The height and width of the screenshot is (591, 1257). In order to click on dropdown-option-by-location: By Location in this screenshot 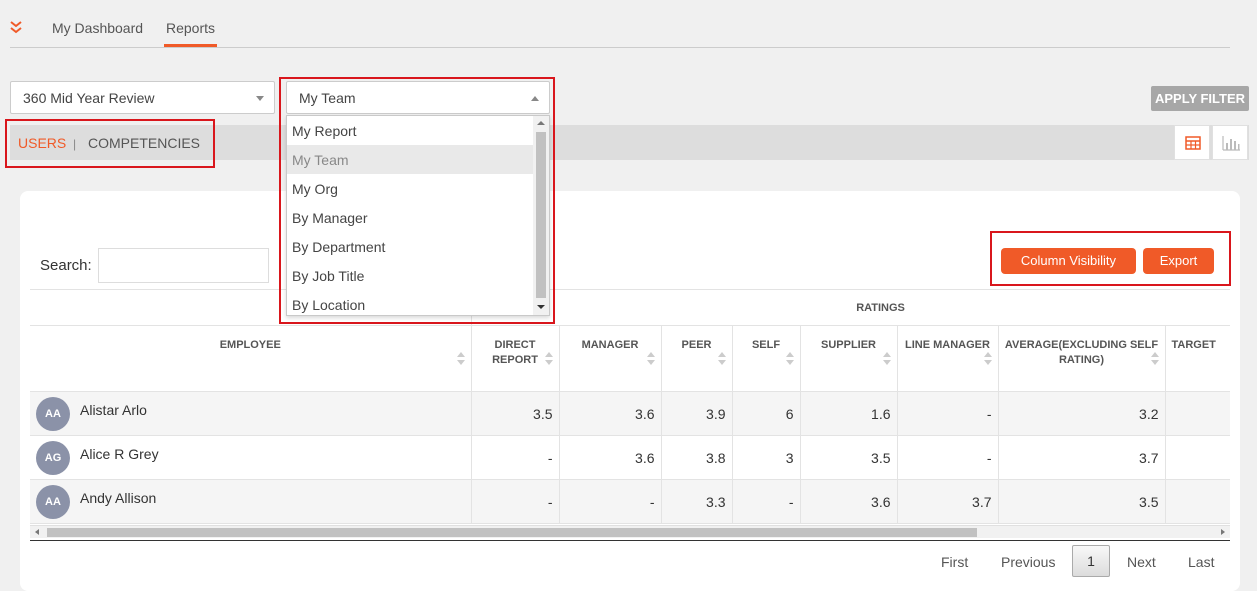, I will do `click(410, 302)`.